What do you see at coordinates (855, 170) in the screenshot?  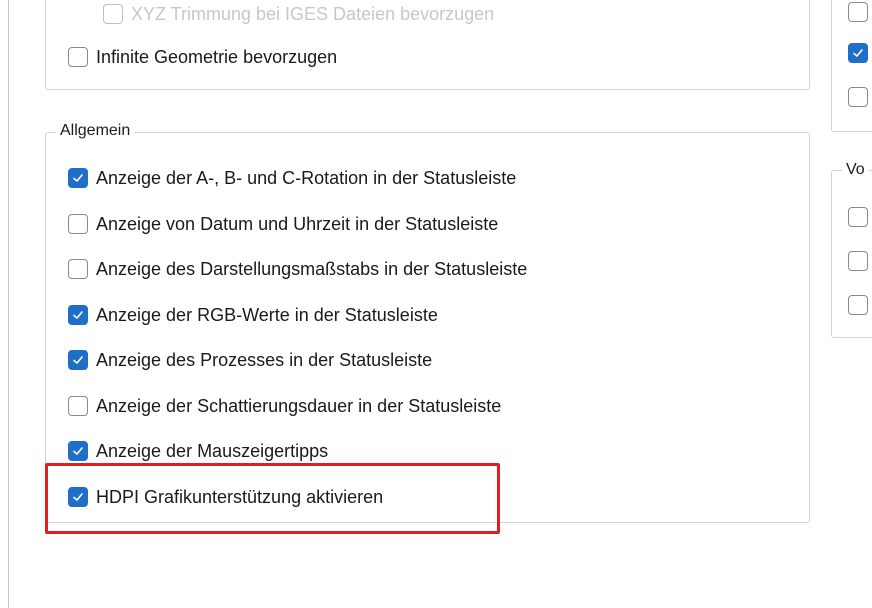 I see `right-group-title: Vo` at bounding box center [855, 170].